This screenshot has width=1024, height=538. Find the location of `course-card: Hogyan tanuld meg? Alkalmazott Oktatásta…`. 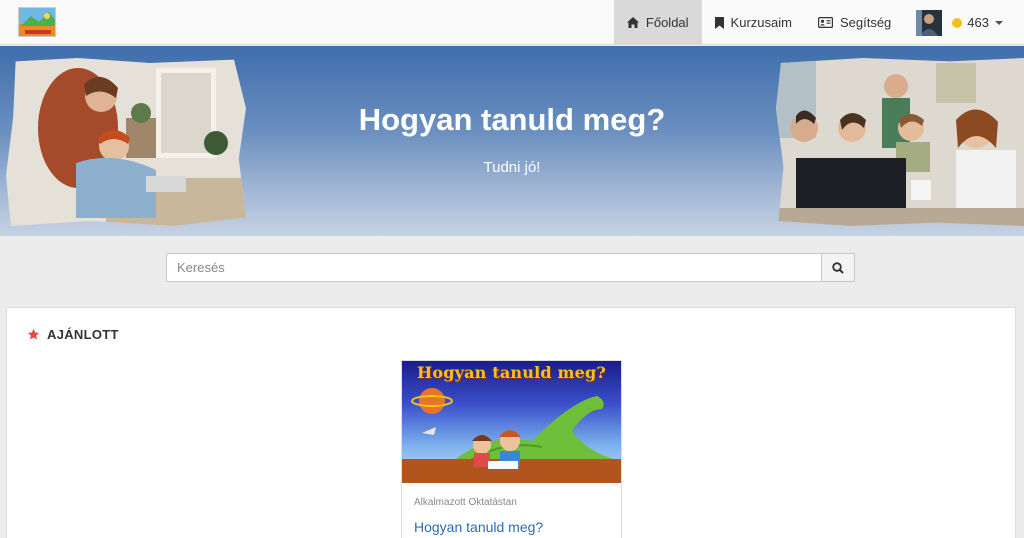

course-card: Hogyan tanuld meg? Alkalmazott Oktatásta… is located at coordinates (511, 449).